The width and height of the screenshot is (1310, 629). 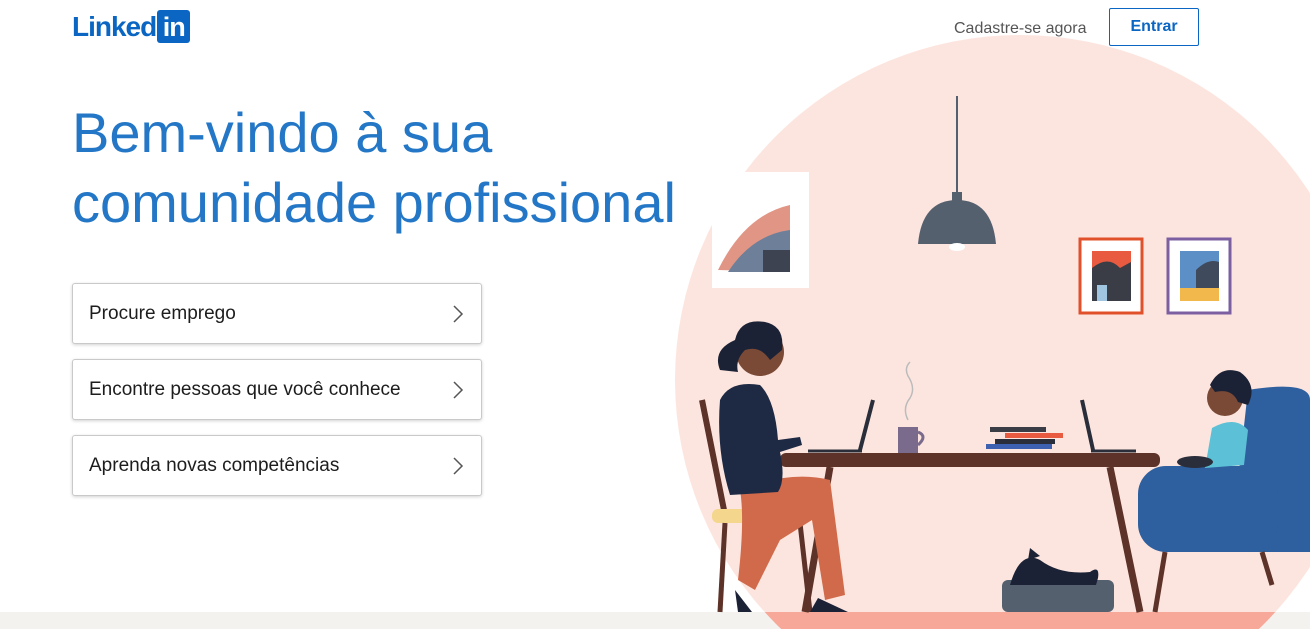 I want to click on linkedin-logo: Linked in, so click(x=131, y=26).